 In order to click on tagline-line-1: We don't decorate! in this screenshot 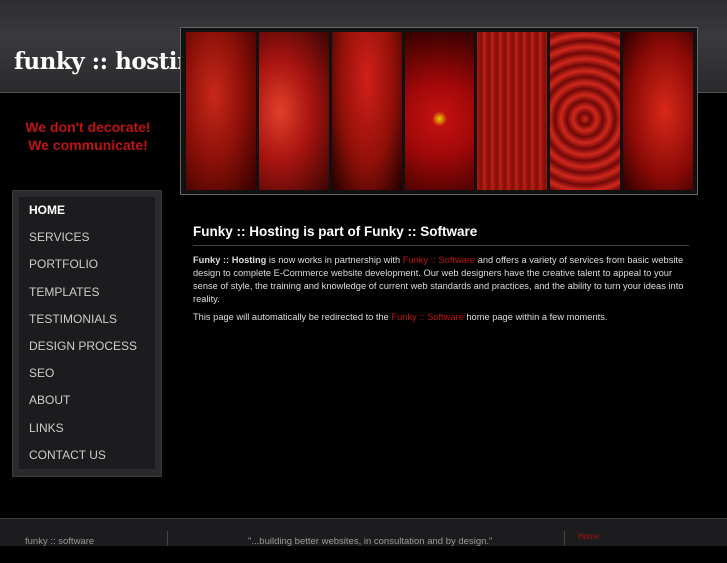, I will do `click(88, 127)`.